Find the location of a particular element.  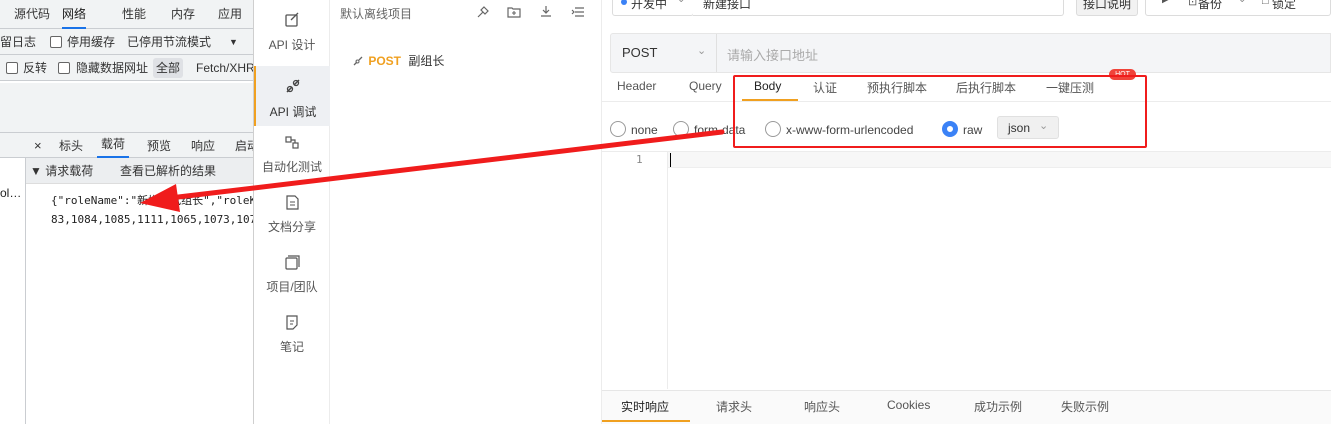

network-filter-row: 反转 隐藏数据网址 全部 Fetch/XHR is located at coordinates (126, 68).